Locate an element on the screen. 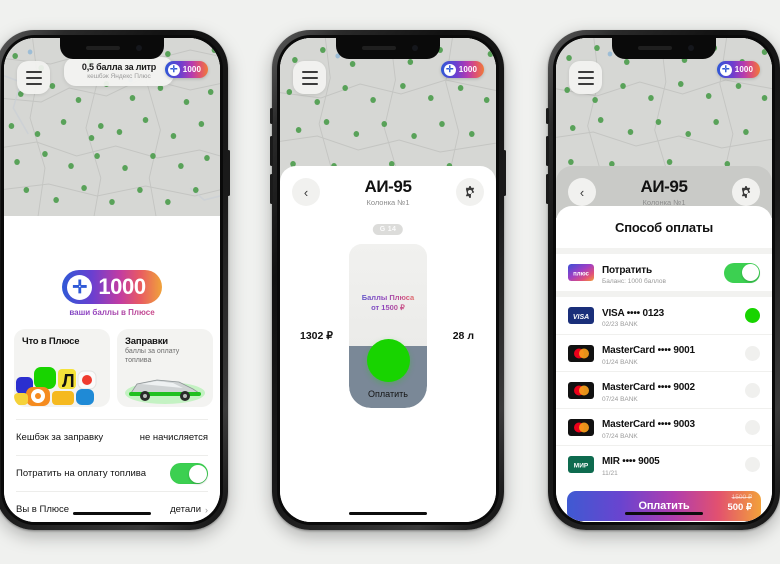  green-car-icon is located at coordinates (165, 385).